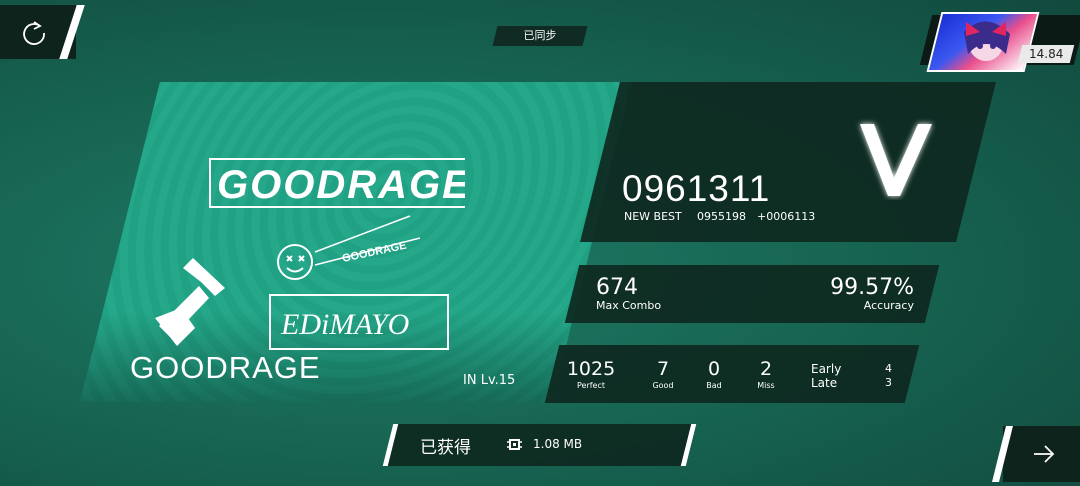 The width and height of the screenshot is (1080, 486). Describe the element at coordinates (190, 302) in the screenshot. I see `hammer-icon` at that location.